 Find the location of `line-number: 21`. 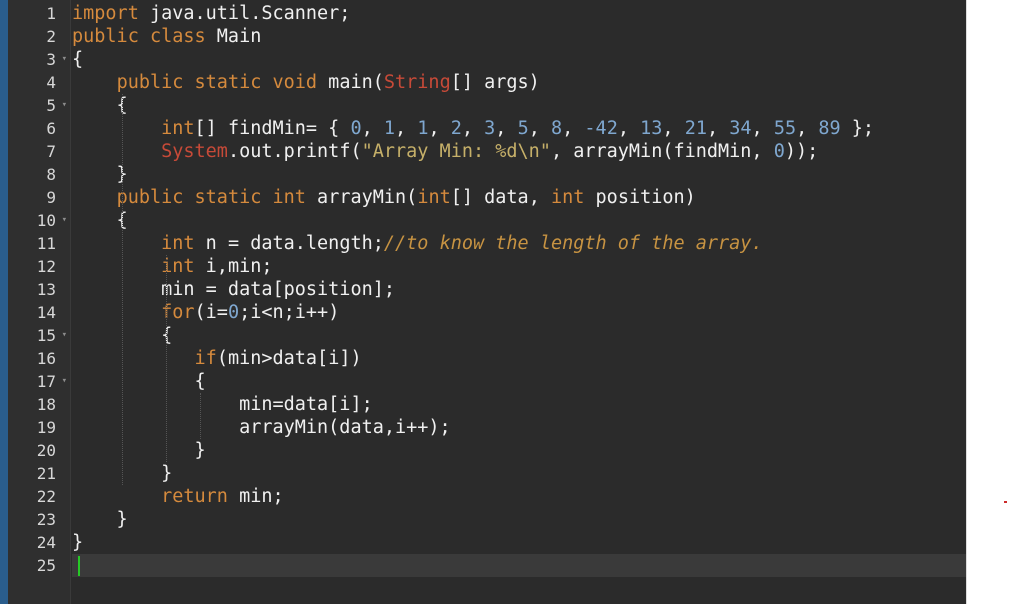

line-number: 21 is located at coordinates (39, 473).